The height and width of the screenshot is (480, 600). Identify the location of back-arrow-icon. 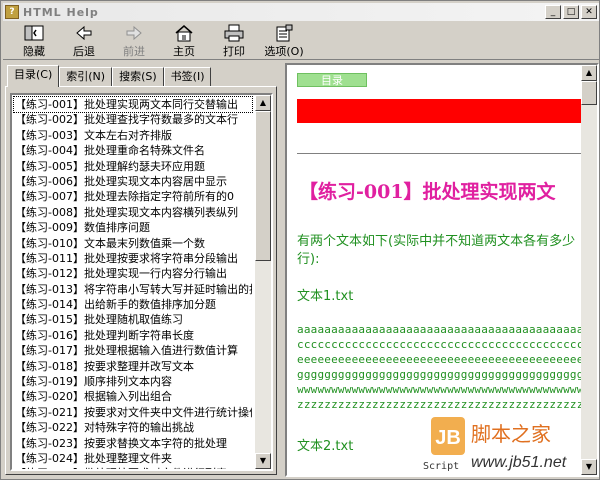
(84, 33).